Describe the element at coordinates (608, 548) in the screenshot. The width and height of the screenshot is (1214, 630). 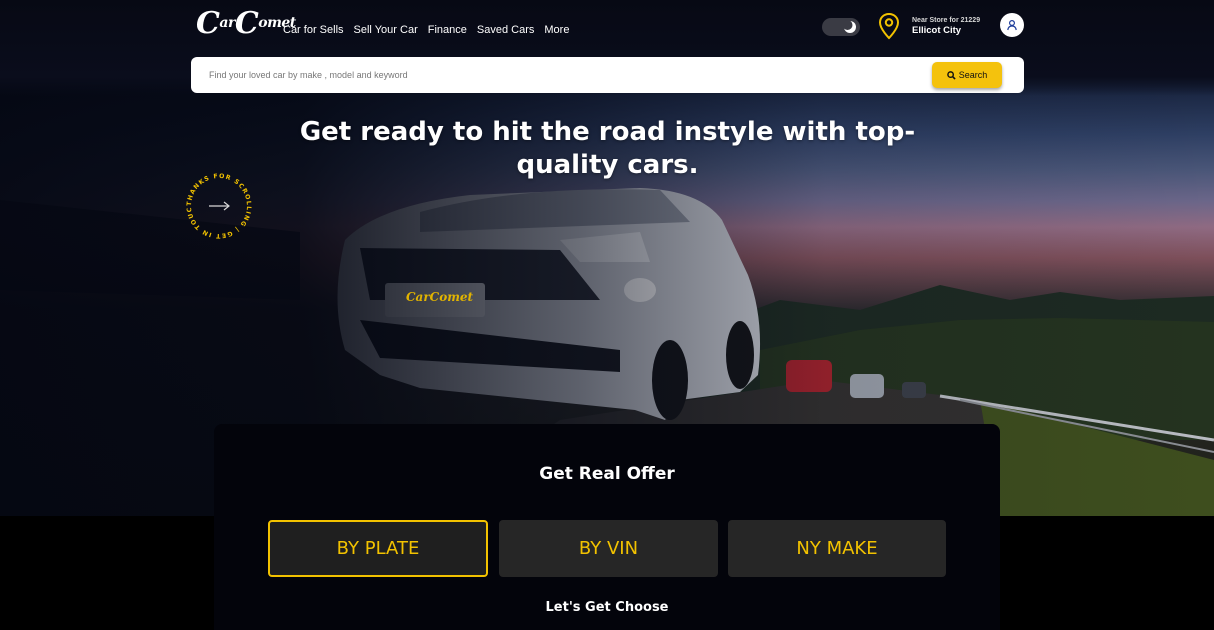
I see `tab-by-vin: BY VIN` at that location.